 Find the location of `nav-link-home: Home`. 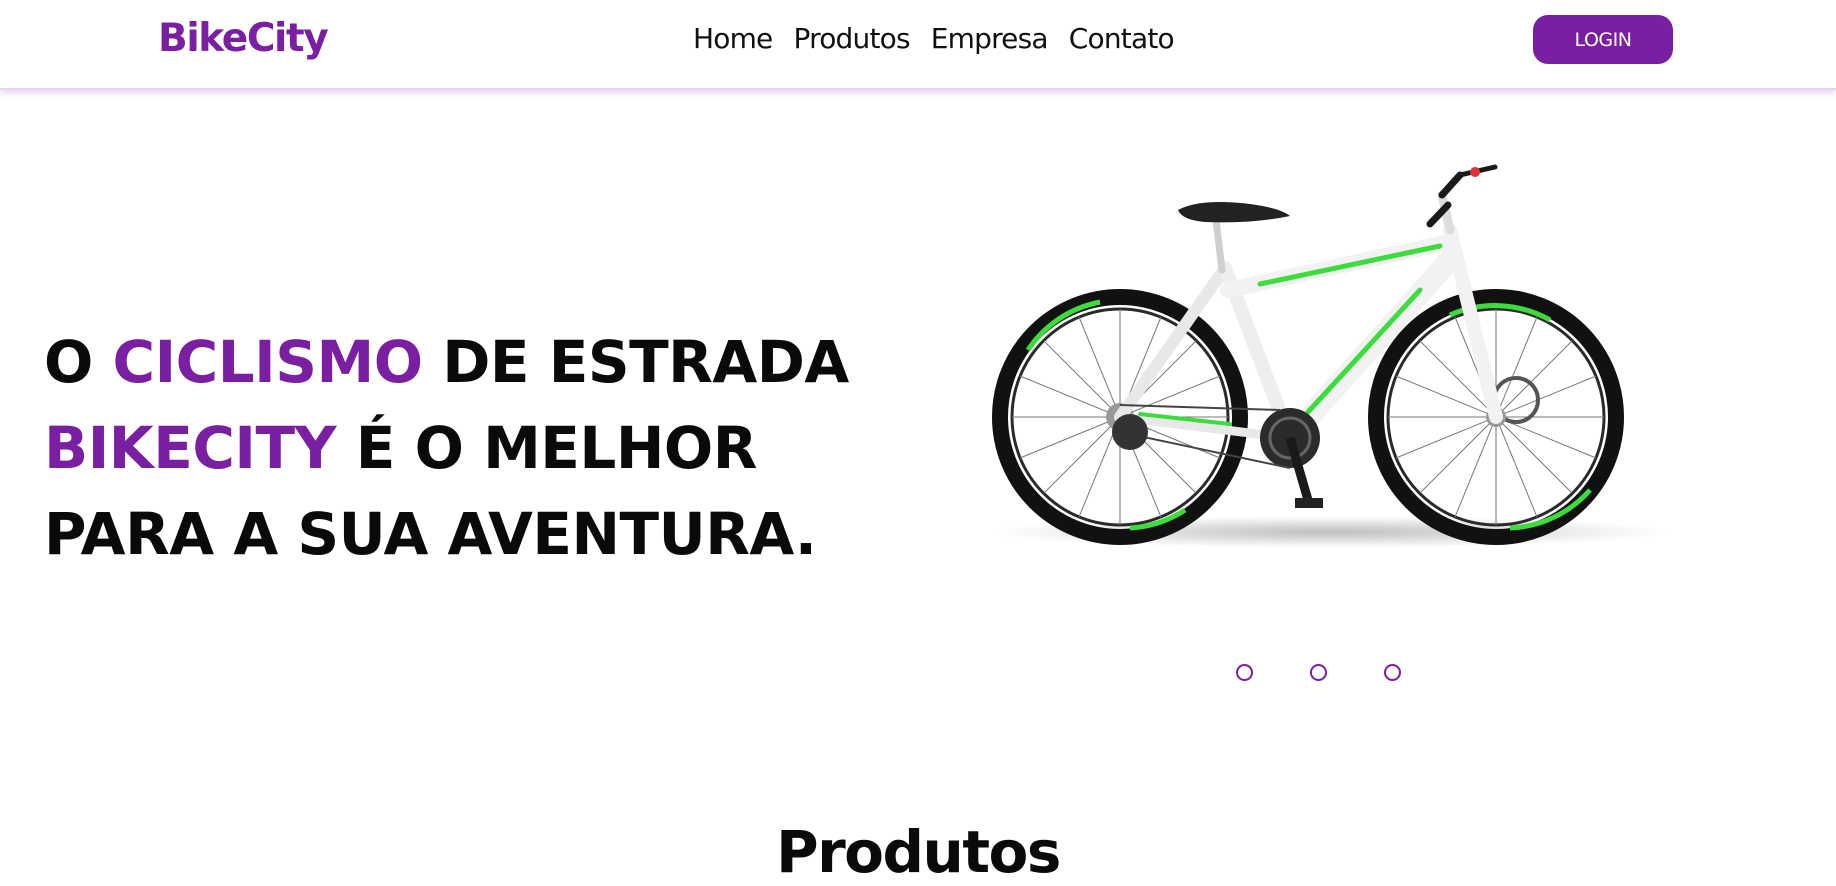

nav-link-home: Home is located at coordinates (733, 38).